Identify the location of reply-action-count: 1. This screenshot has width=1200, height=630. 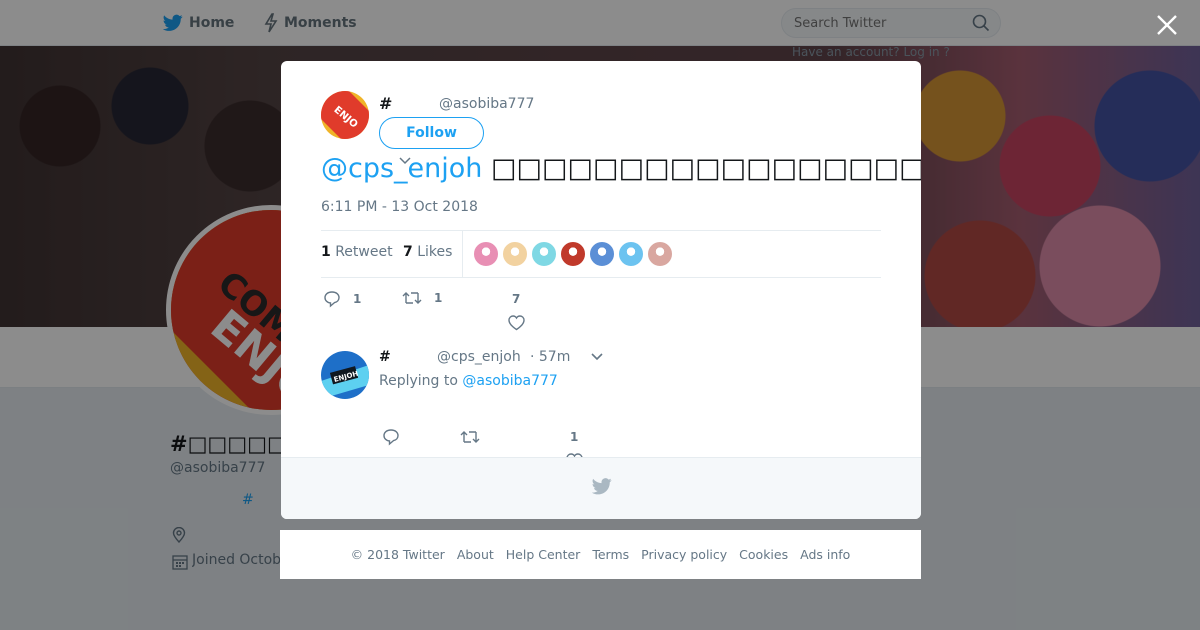
(357, 299).